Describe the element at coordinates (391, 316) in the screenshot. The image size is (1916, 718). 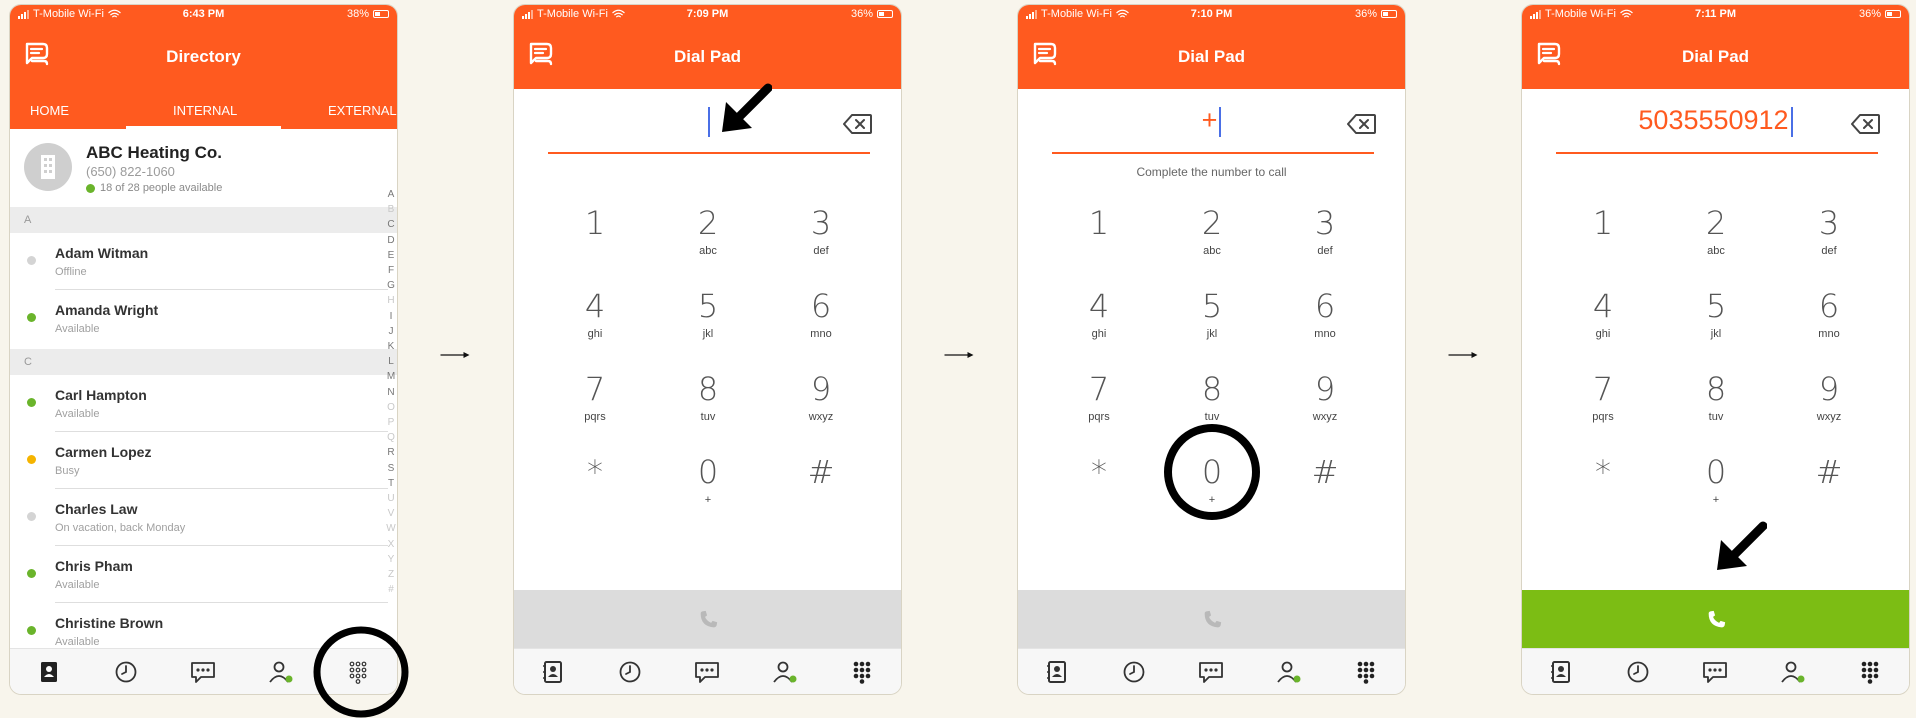
I see `index-letter: I` at that location.